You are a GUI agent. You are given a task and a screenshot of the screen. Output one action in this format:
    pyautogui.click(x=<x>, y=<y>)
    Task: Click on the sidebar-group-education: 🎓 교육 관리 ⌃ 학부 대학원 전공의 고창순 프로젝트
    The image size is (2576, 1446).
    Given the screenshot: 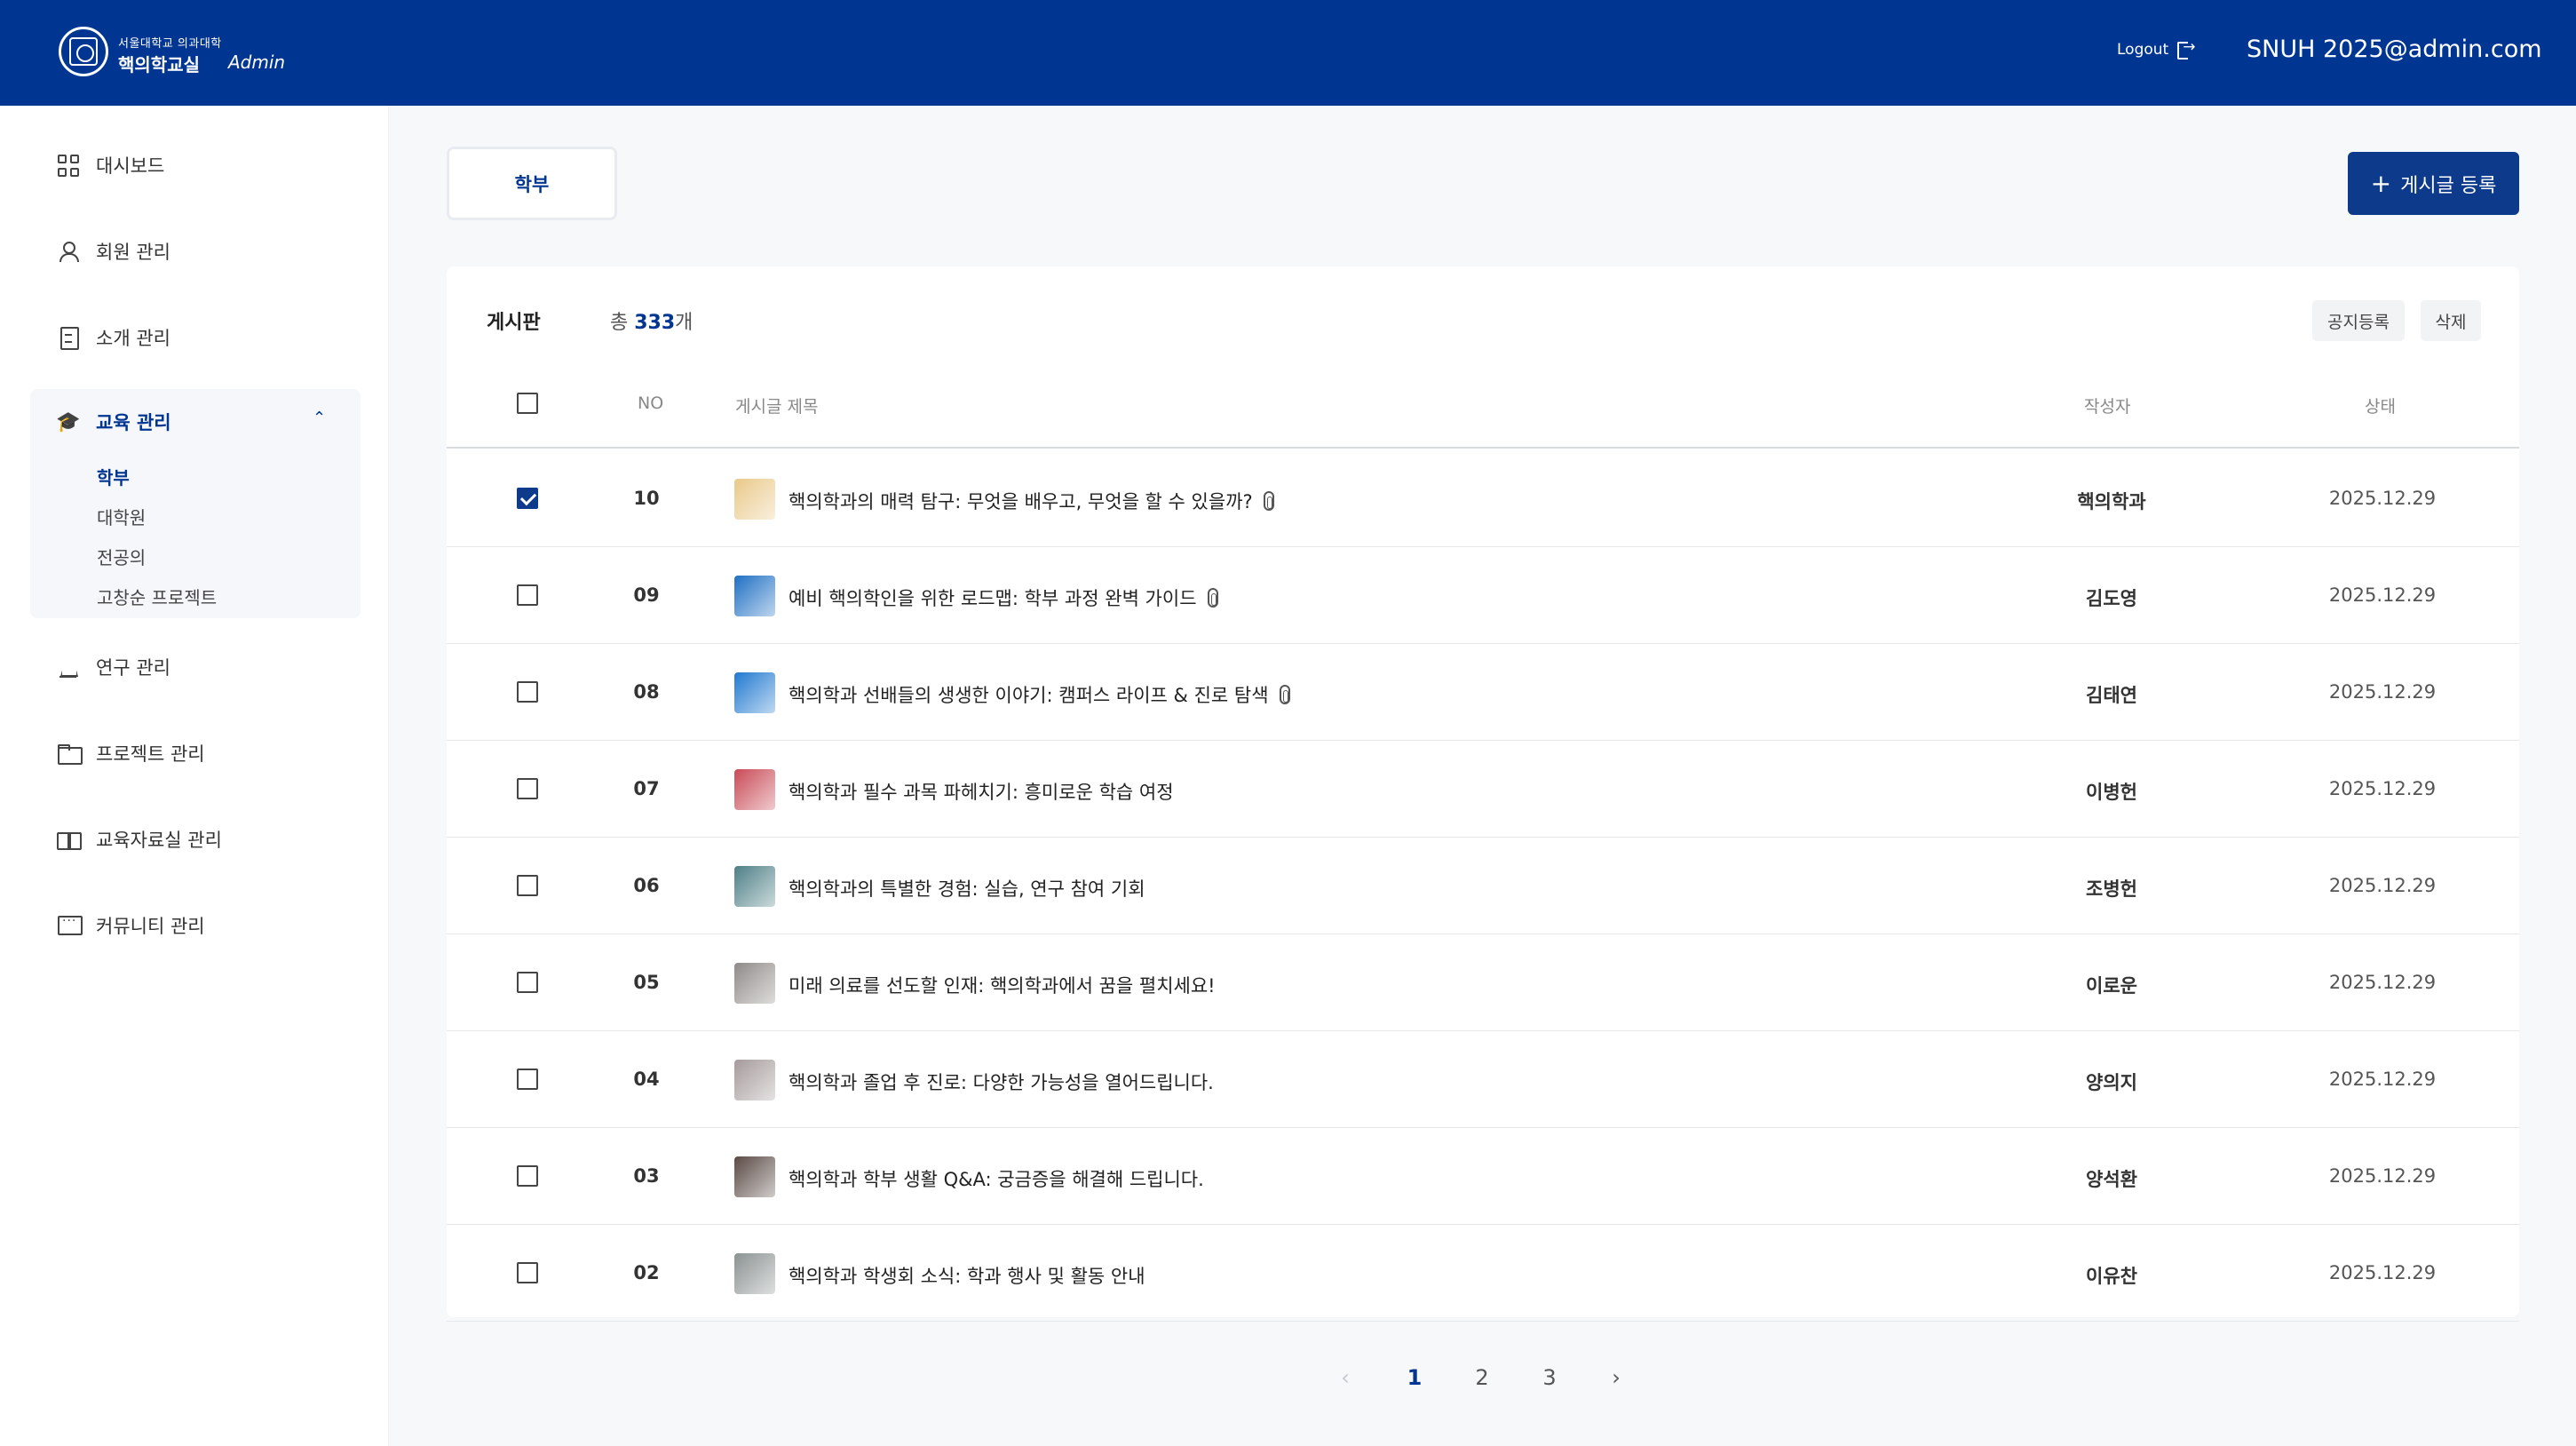 What is the action you would take?
    pyautogui.click(x=196, y=504)
    